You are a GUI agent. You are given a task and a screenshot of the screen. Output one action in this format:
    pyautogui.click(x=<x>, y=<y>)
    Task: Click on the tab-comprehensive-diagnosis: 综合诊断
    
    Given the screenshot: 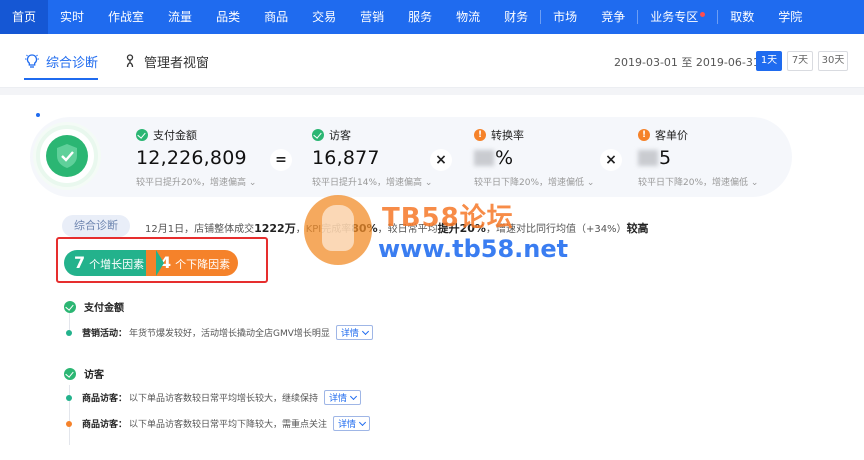 What is the action you would take?
    pyautogui.click(x=61, y=61)
    